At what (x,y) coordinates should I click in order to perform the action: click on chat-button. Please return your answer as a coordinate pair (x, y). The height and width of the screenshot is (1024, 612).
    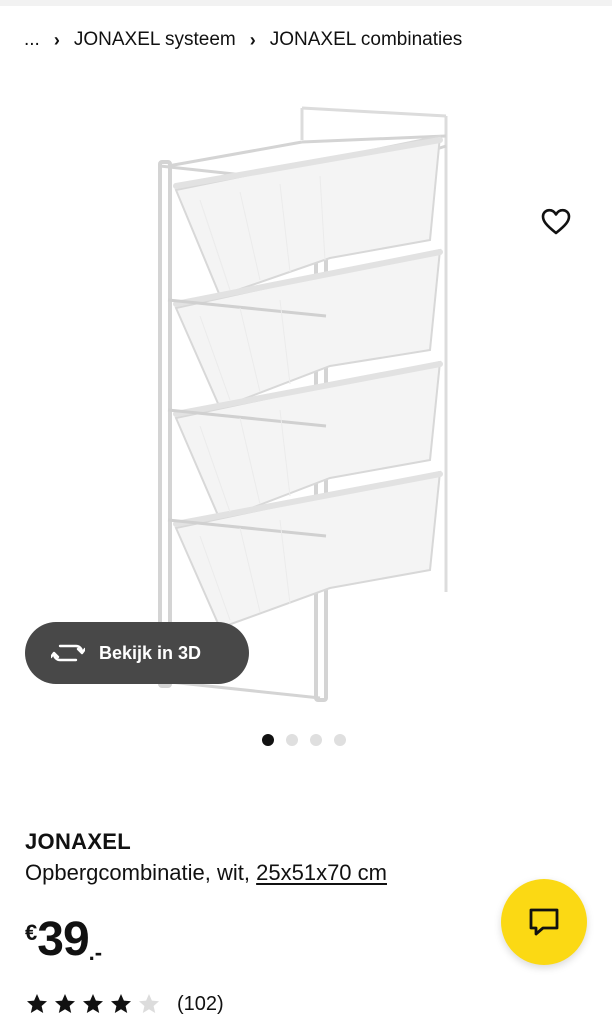
    Looking at the image, I should click on (544, 922).